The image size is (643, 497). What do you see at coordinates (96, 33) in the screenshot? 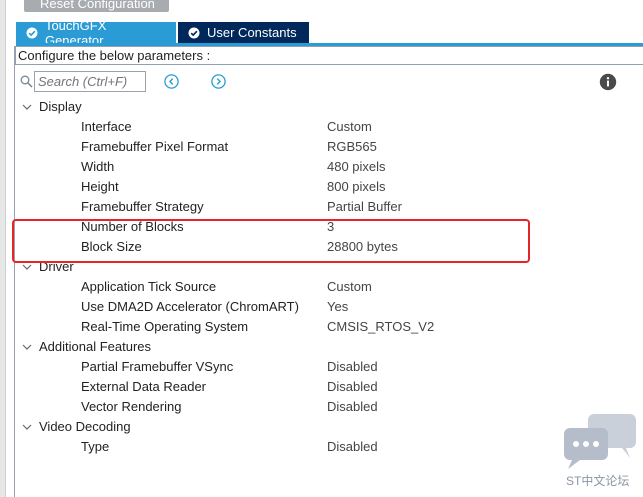
I see `tab-touchgfx-generator: TouchGFX Generator` at bounding box center [96, 33].